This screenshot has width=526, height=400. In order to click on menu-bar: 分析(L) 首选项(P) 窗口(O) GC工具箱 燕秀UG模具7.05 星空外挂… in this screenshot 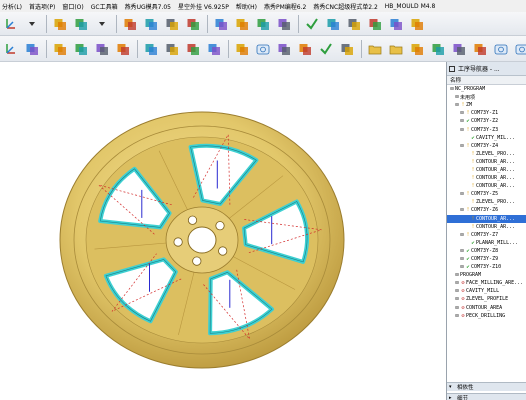, I will do `click(263, 6)`.